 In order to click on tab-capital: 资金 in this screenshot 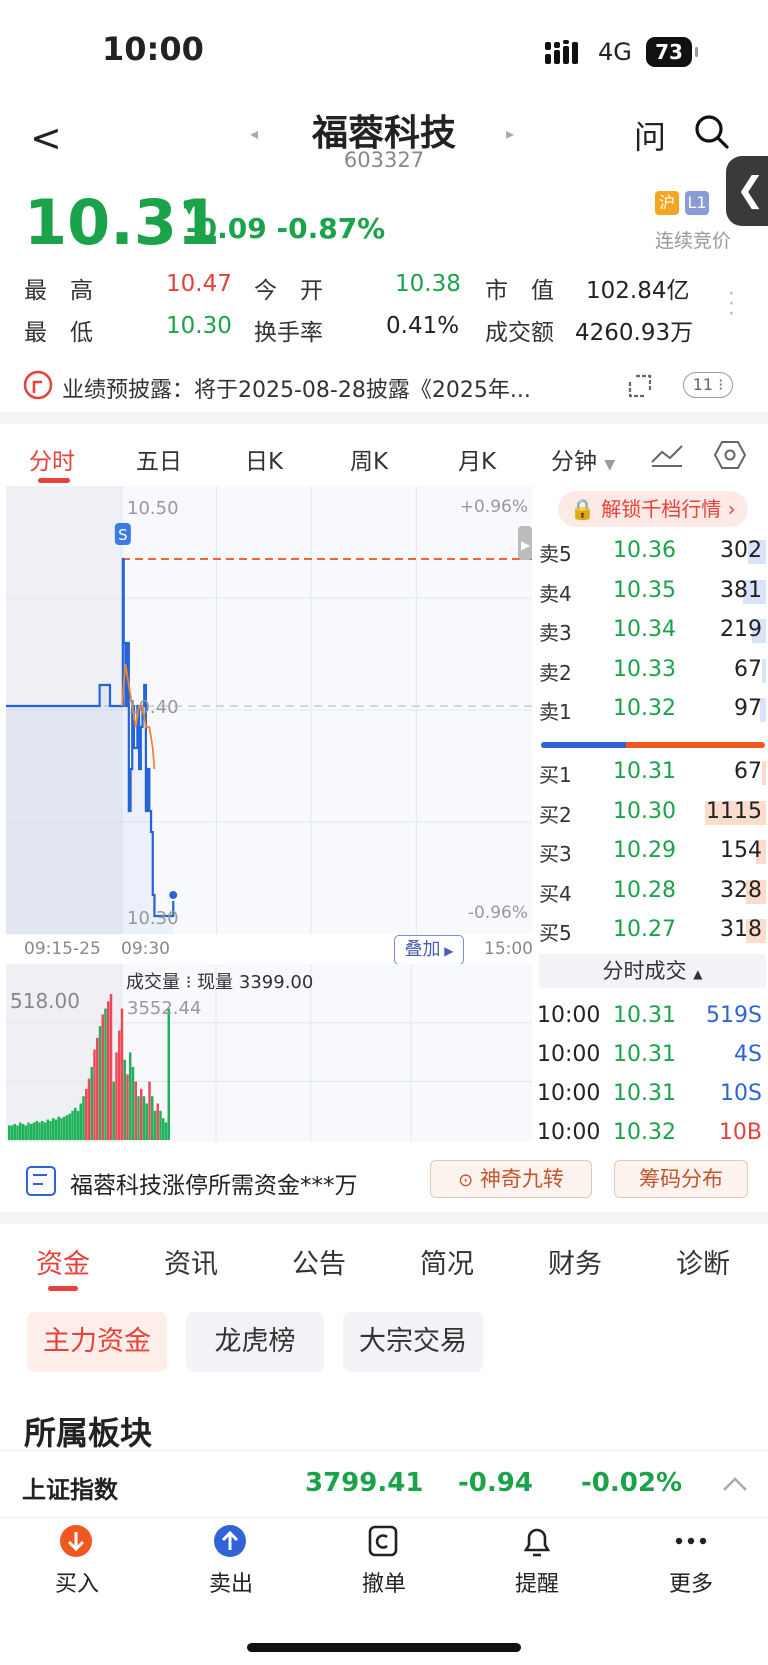, I will do `click(63, 1261)`.